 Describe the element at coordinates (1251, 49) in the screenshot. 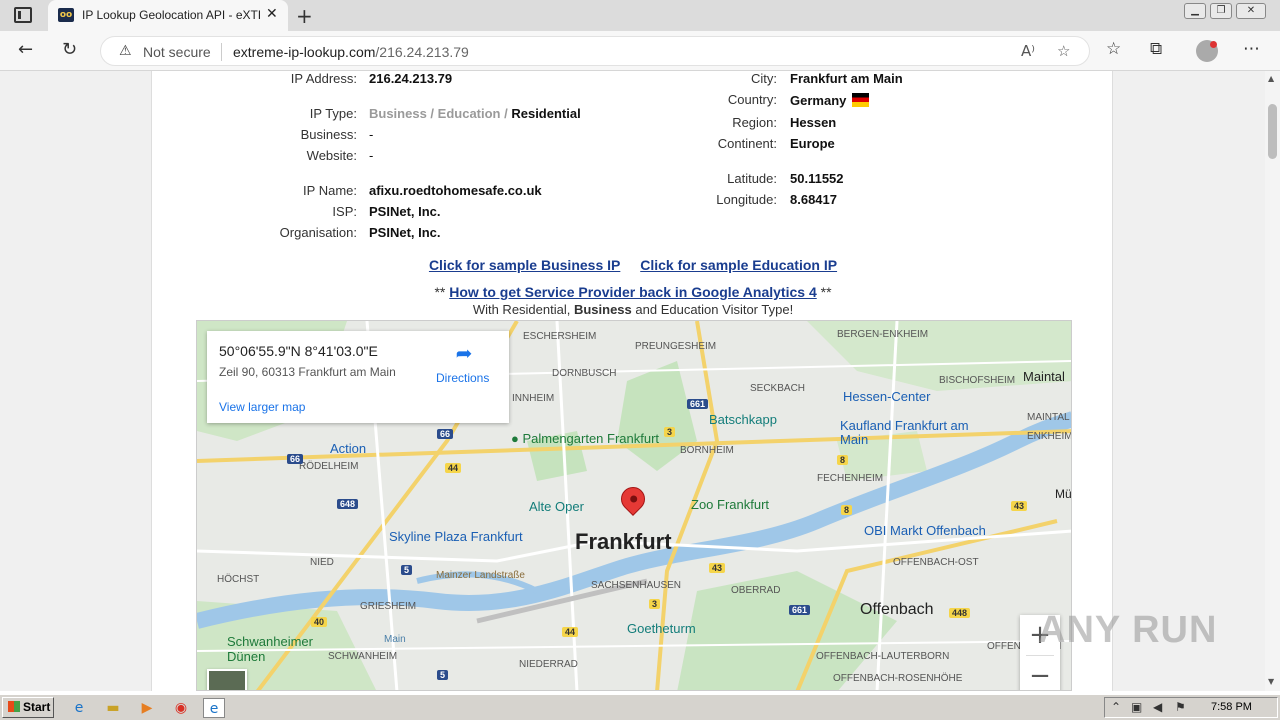

I see `more-menu-icon: ⋯` at that location.